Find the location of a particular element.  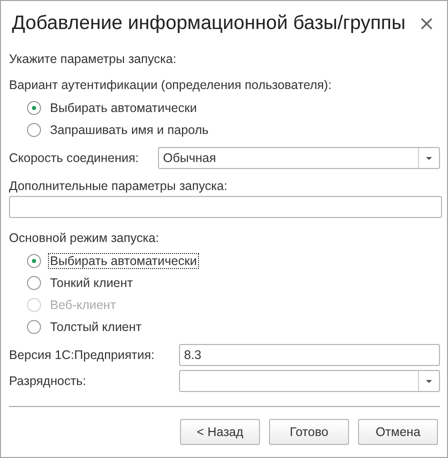

dialog-button: Отмена is located at coordinates (398, 432).